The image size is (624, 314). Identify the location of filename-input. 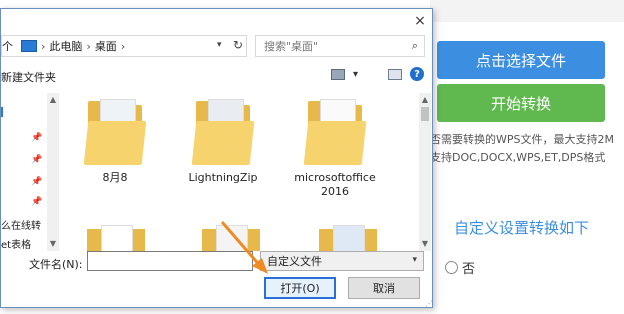
(170, 261).